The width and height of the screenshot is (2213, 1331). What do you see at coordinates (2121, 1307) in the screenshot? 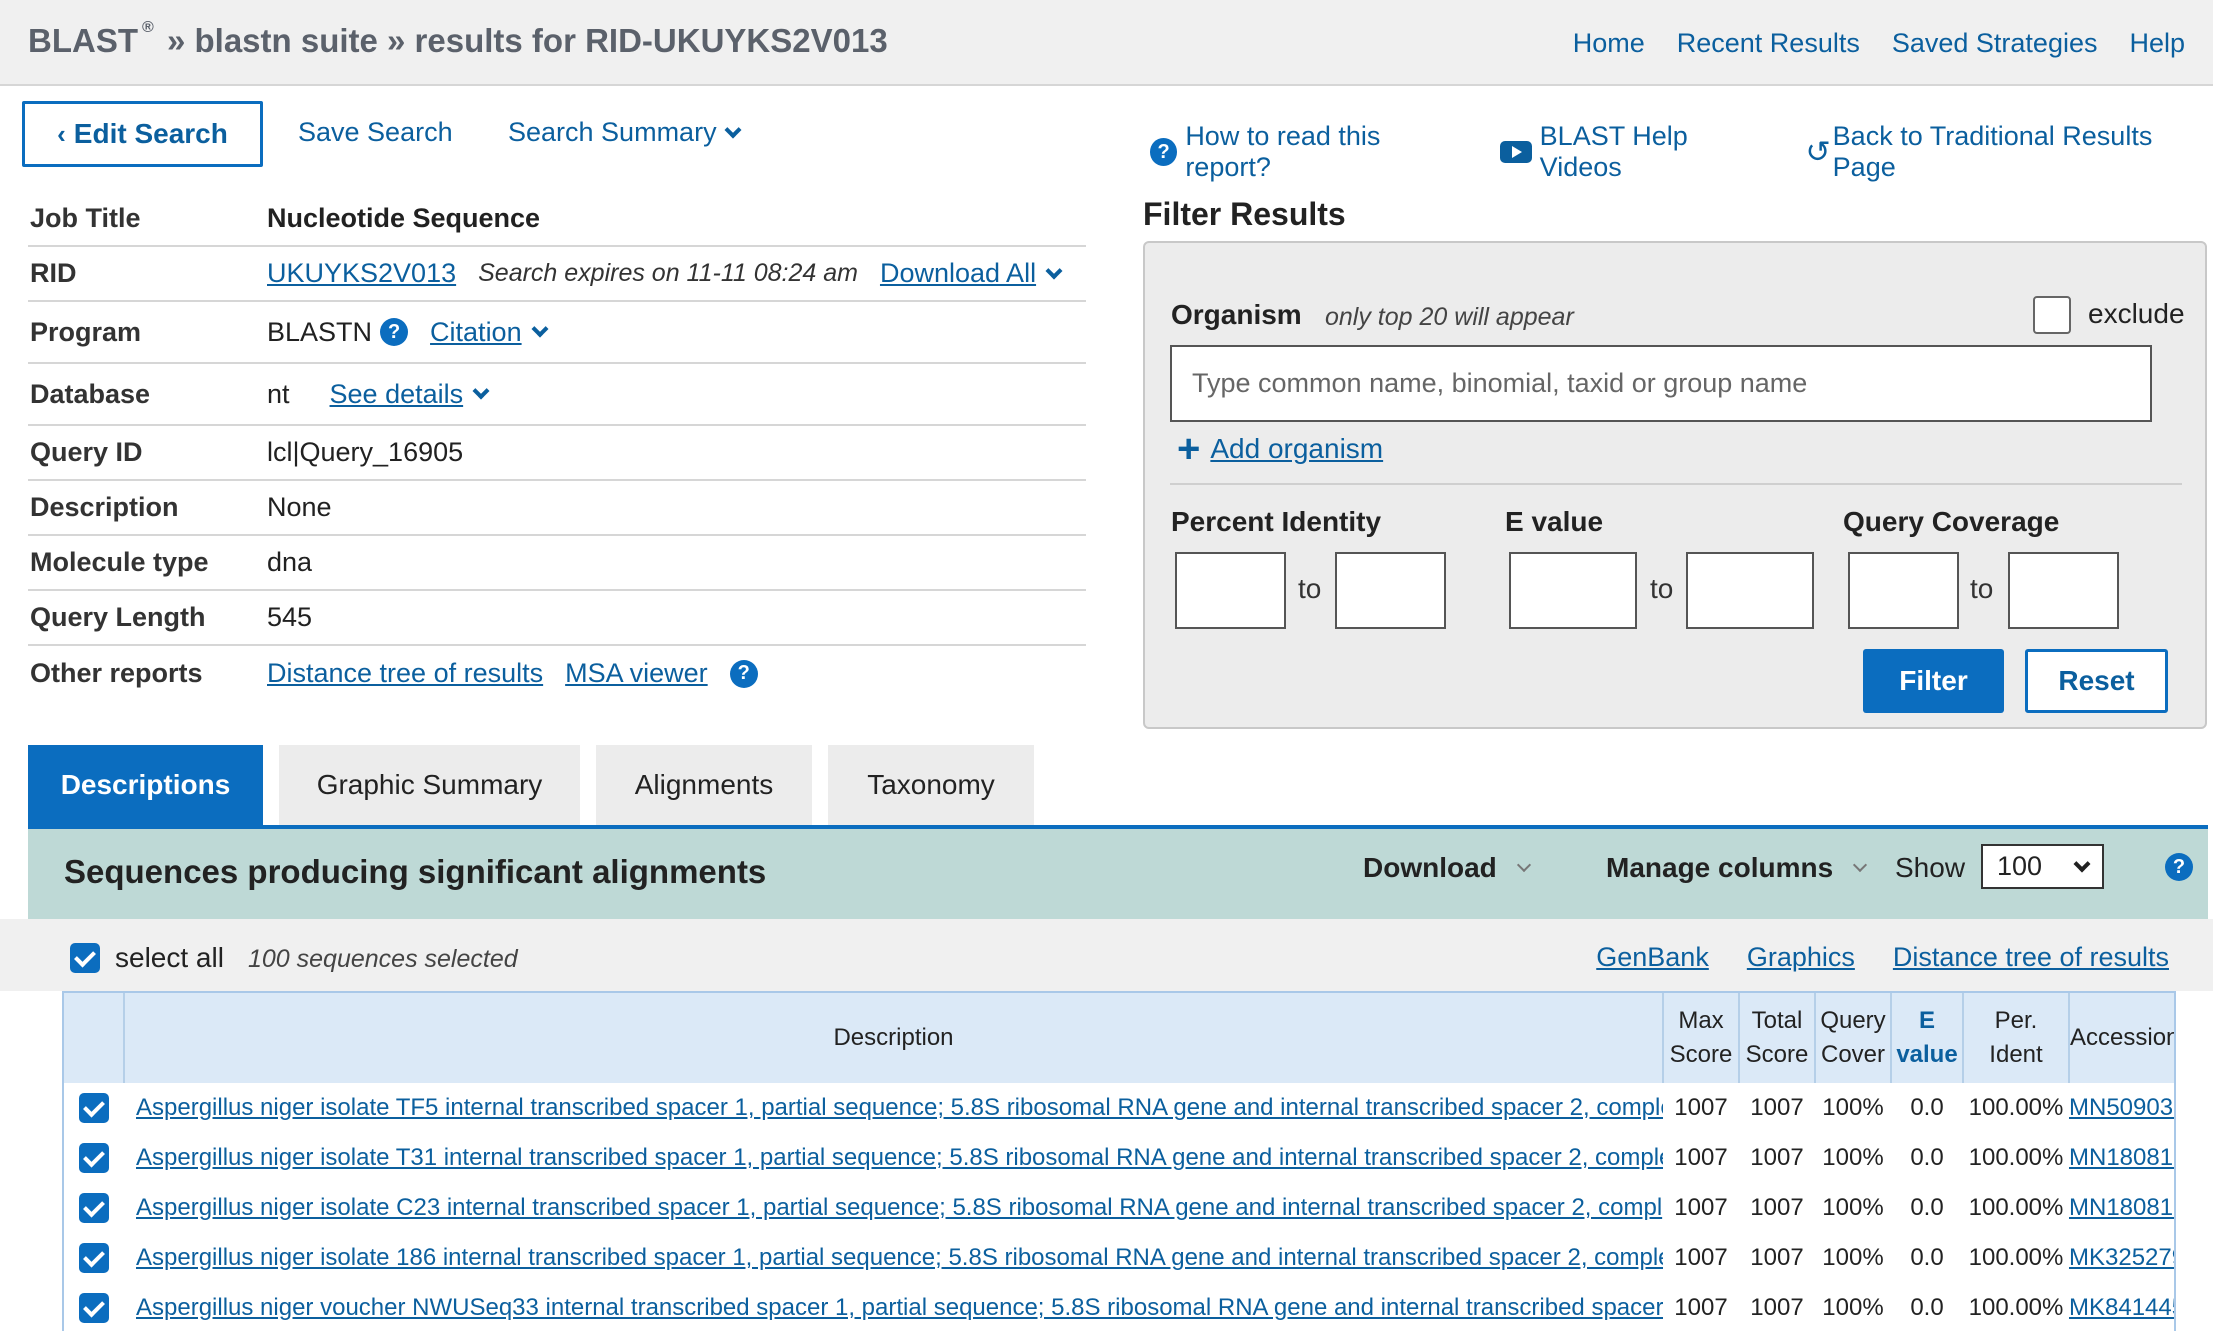
I see `row-accession-link: MK841445.1` at bounding box center [2121, 1307].